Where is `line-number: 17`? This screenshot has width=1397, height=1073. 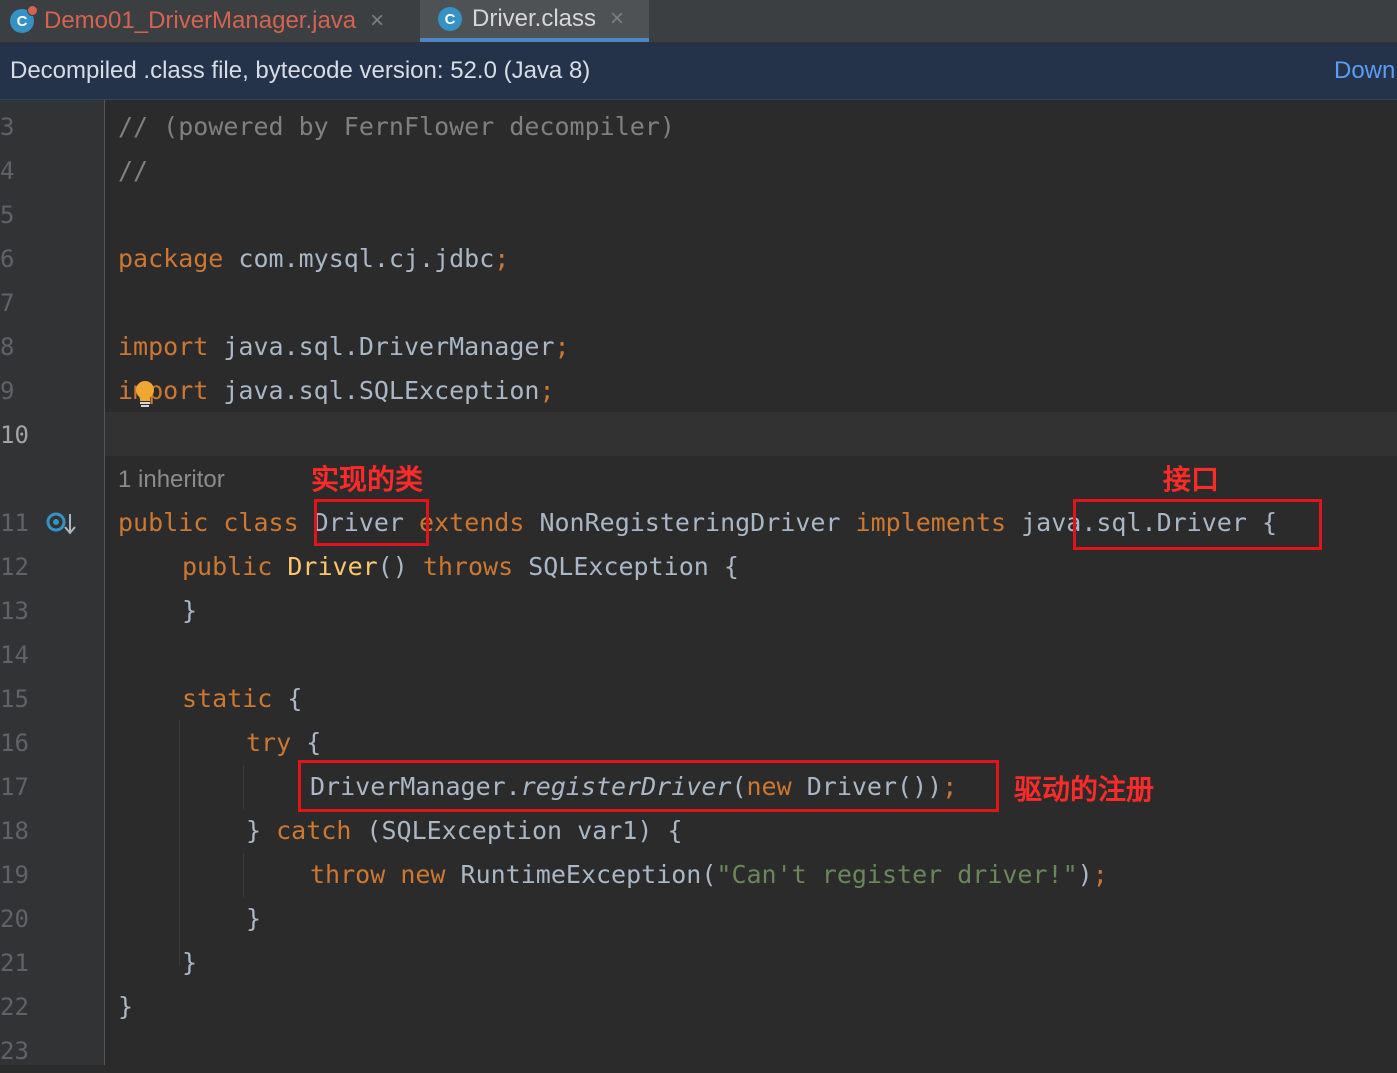
line-number: 17 is located at coordinates (14, 787).